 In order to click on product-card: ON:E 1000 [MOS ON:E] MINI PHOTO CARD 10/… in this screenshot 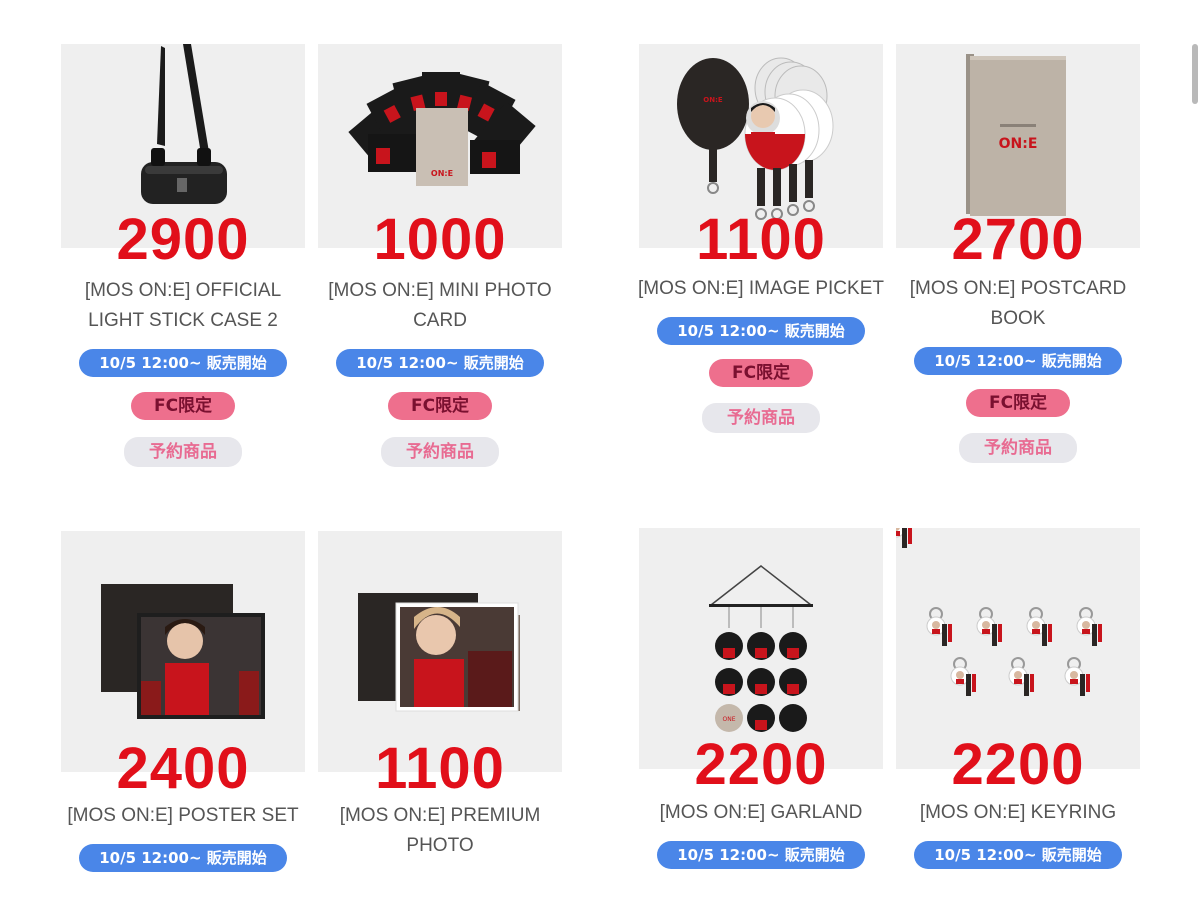, I will do `click(440, 255)`.